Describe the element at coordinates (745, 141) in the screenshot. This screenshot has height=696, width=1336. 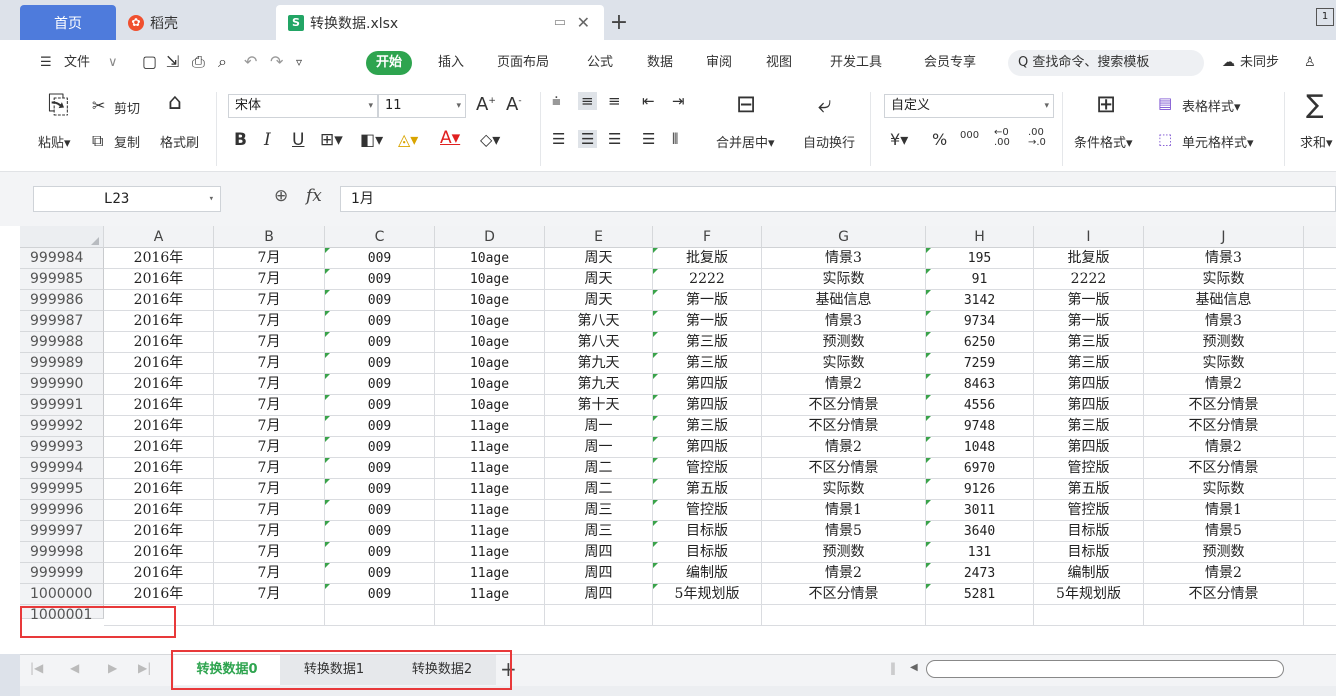
I see `merge-center-button: 合并居中▾` at that location.